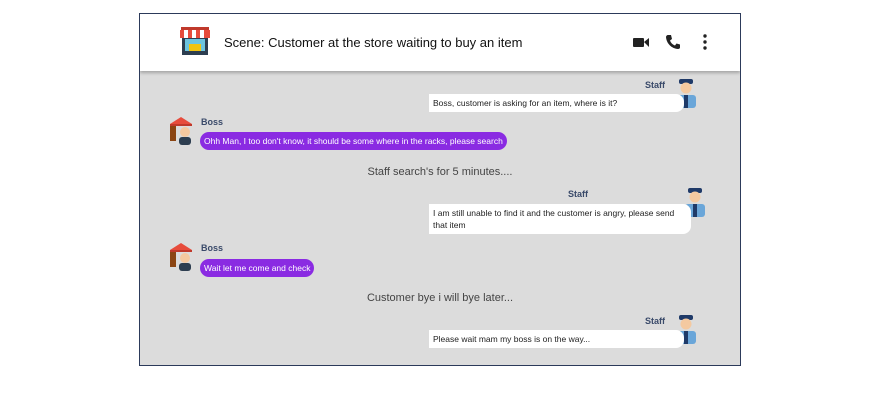  What do you see at coordinates (673, 42) in the screenshot?
I see `phone-icon` at bounding box center [673, 42].